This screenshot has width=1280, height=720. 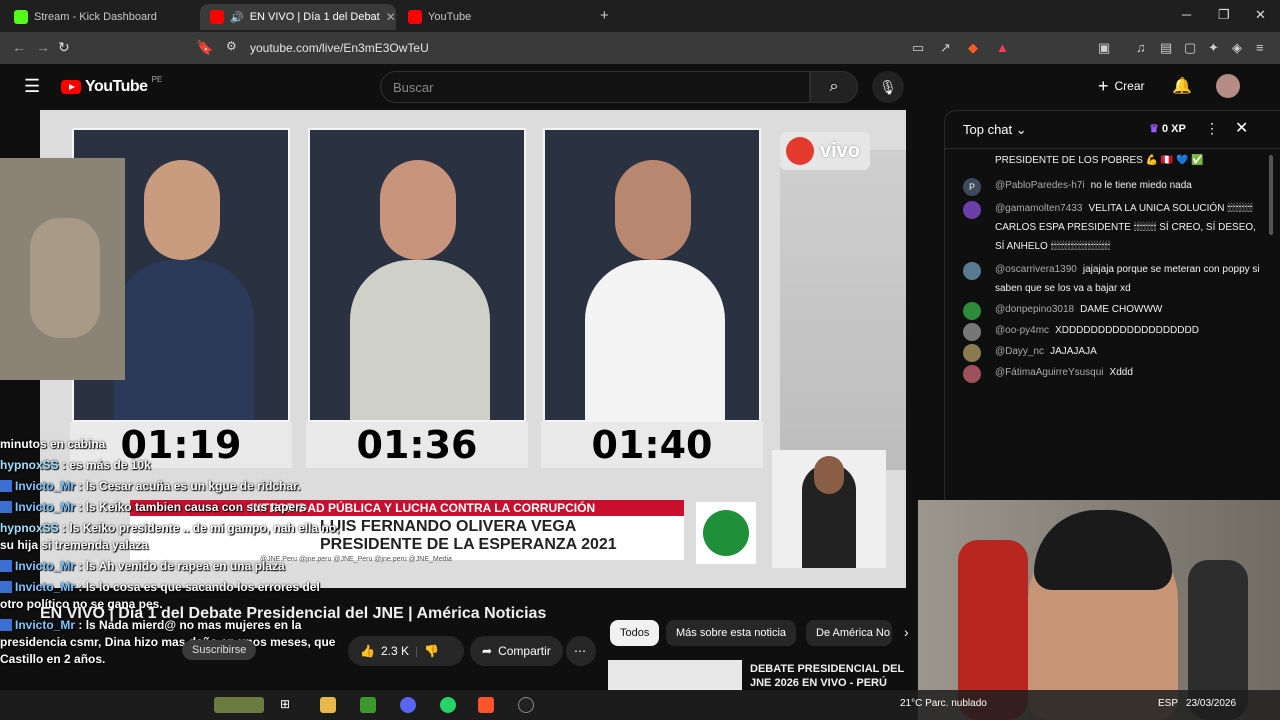 What do you see at coordinates (1260, 47) in the screenshot?
I see `menu-icon: ≡` at bounding box center [1260, 47].